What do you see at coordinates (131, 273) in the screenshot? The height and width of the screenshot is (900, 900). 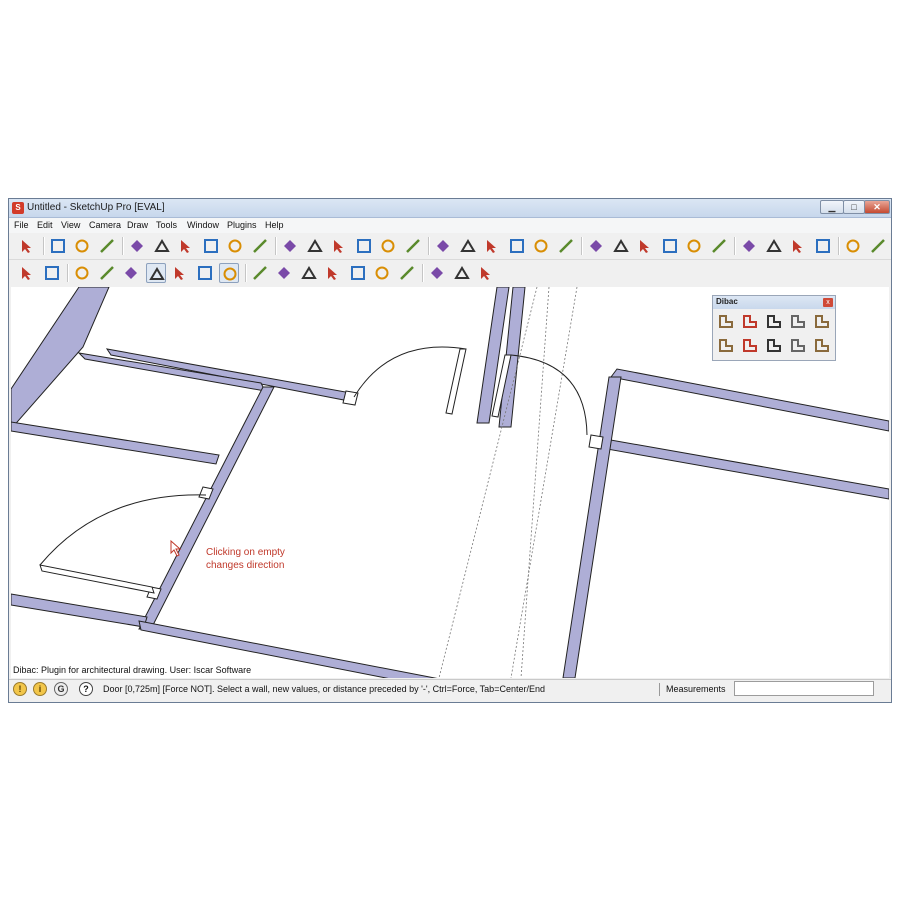 I see `wireframe-tool` at bounding box center [131, 273].